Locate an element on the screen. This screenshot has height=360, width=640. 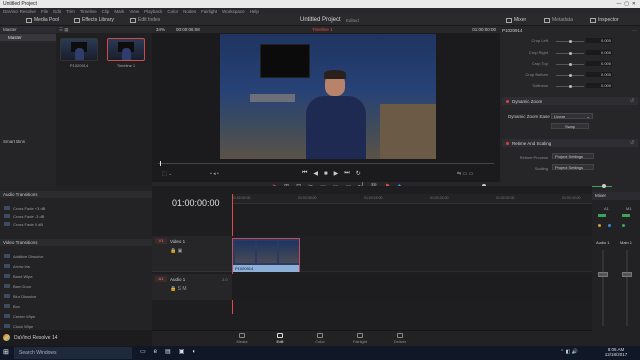
crop-right-knob is located at coordinates (570, 53).